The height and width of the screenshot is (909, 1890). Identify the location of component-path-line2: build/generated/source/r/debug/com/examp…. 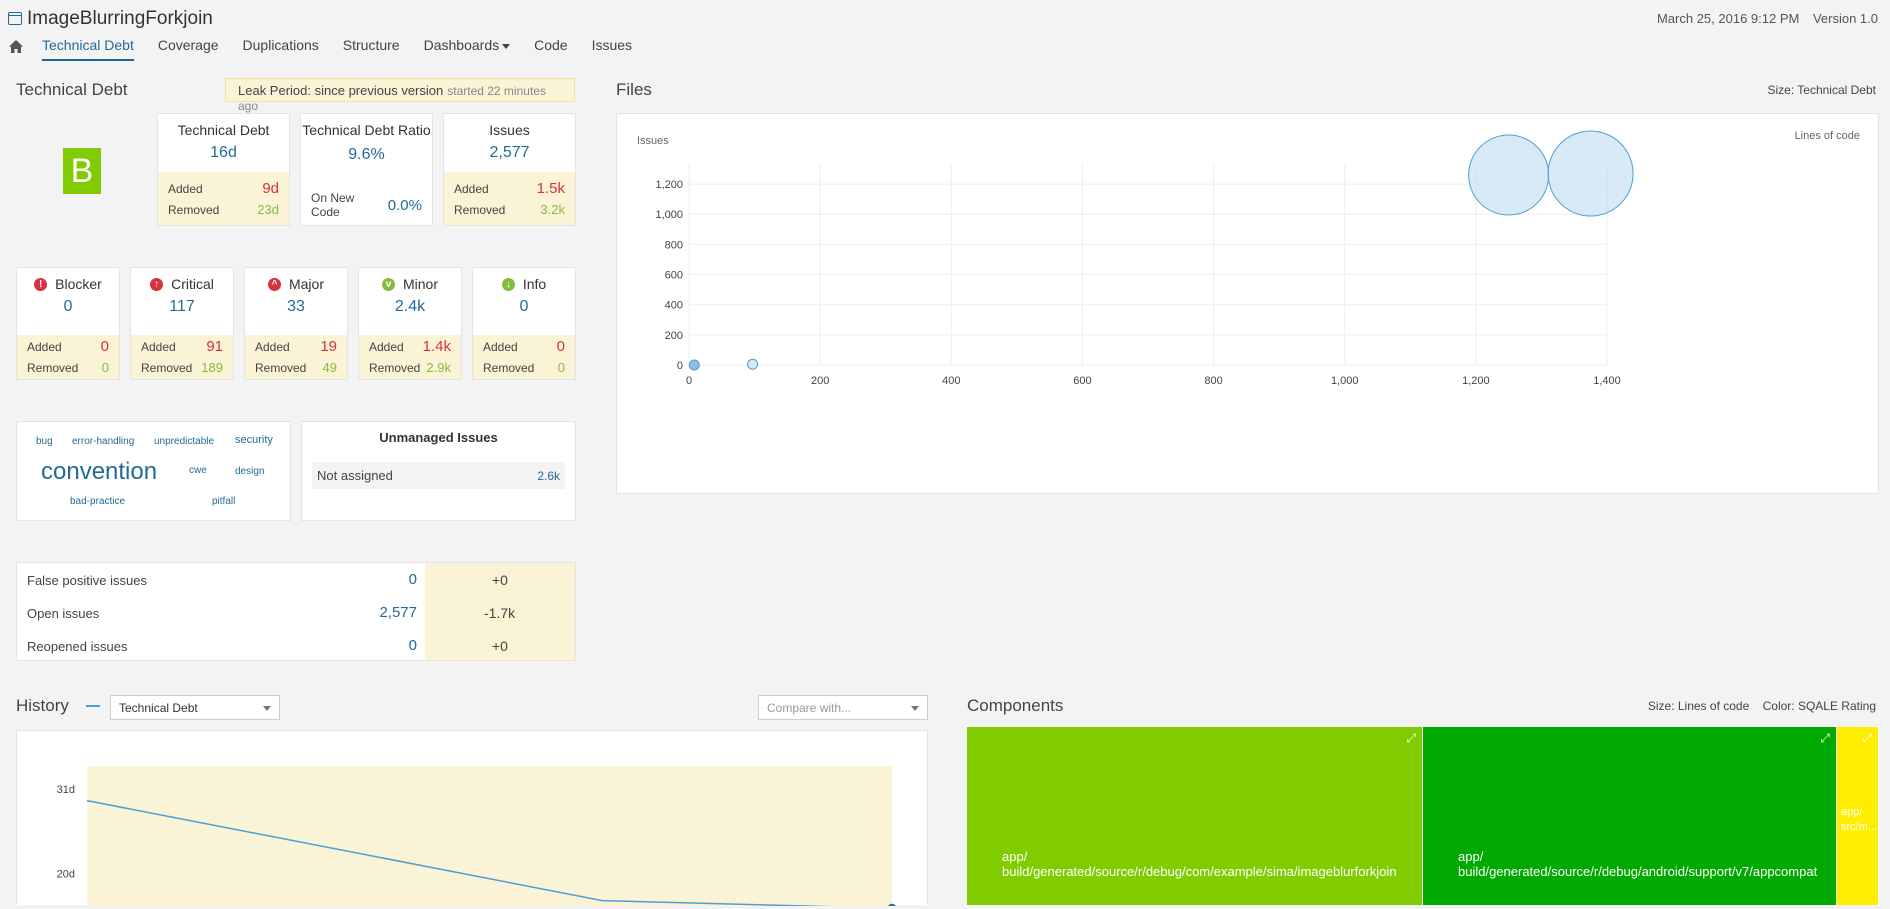
(1199, 871).